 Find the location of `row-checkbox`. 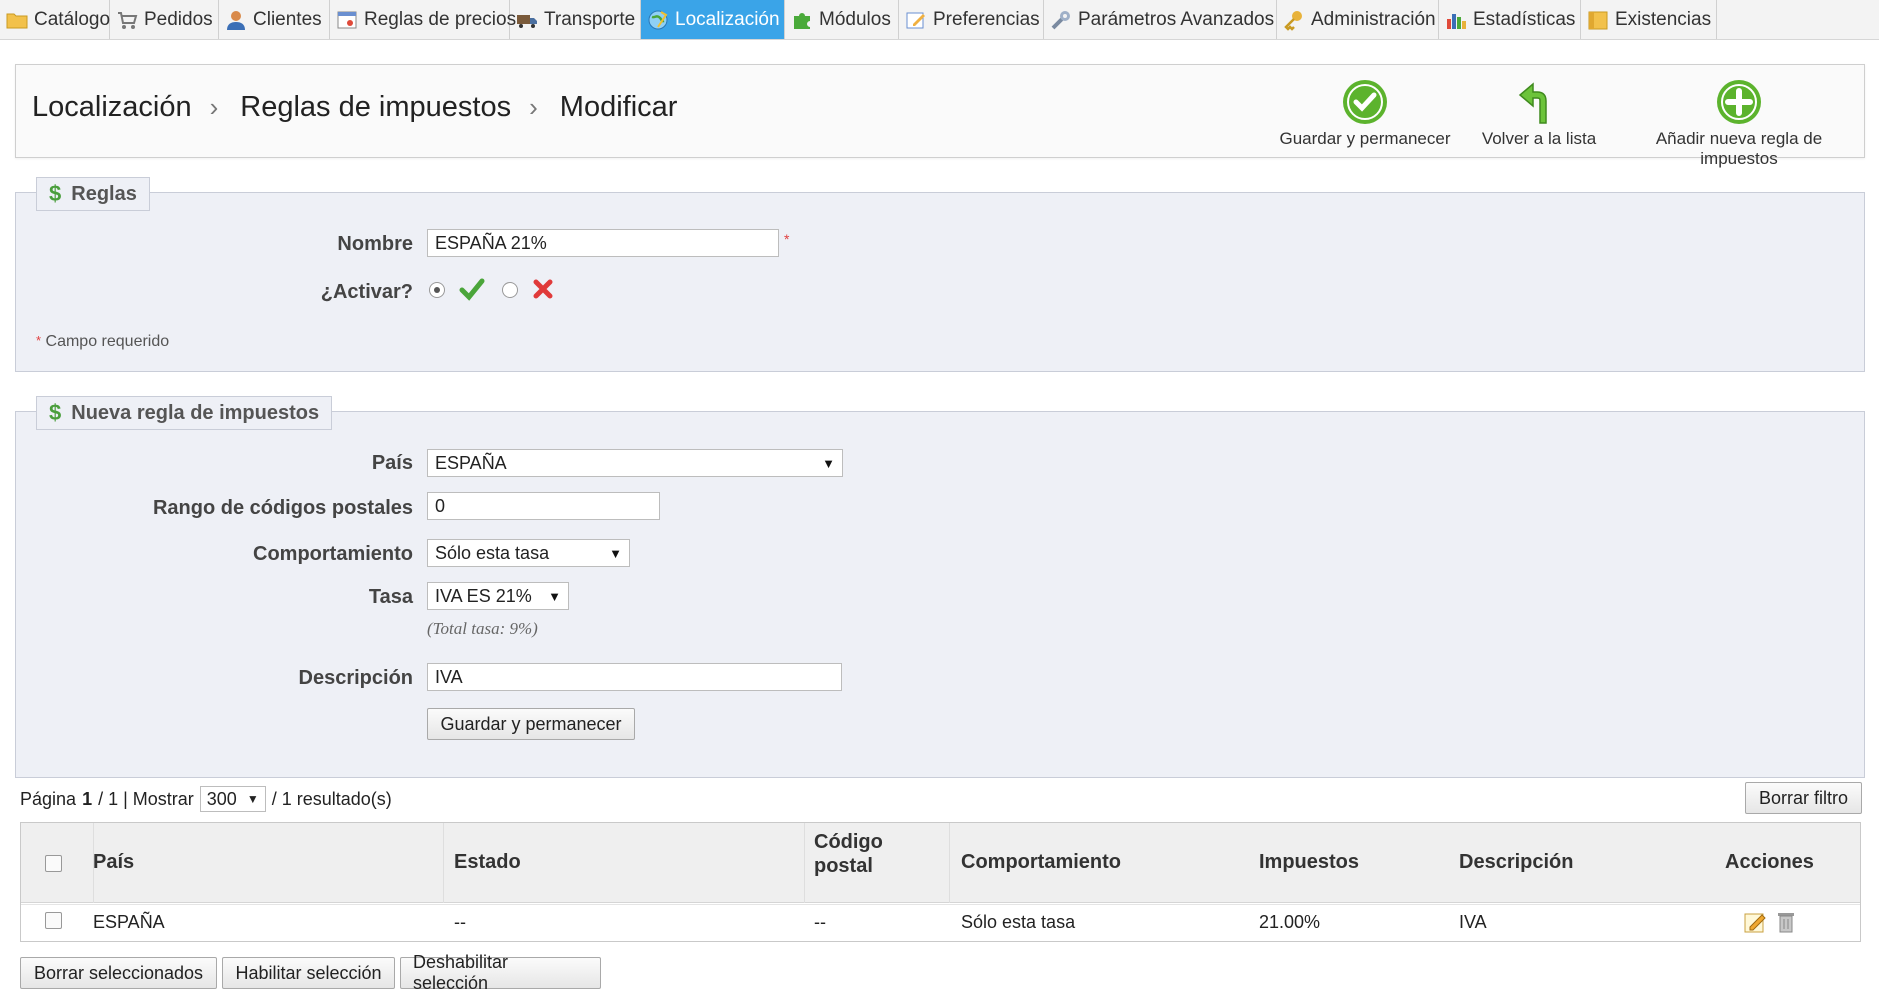

row-checkbox is located at coordinates (53, 920).